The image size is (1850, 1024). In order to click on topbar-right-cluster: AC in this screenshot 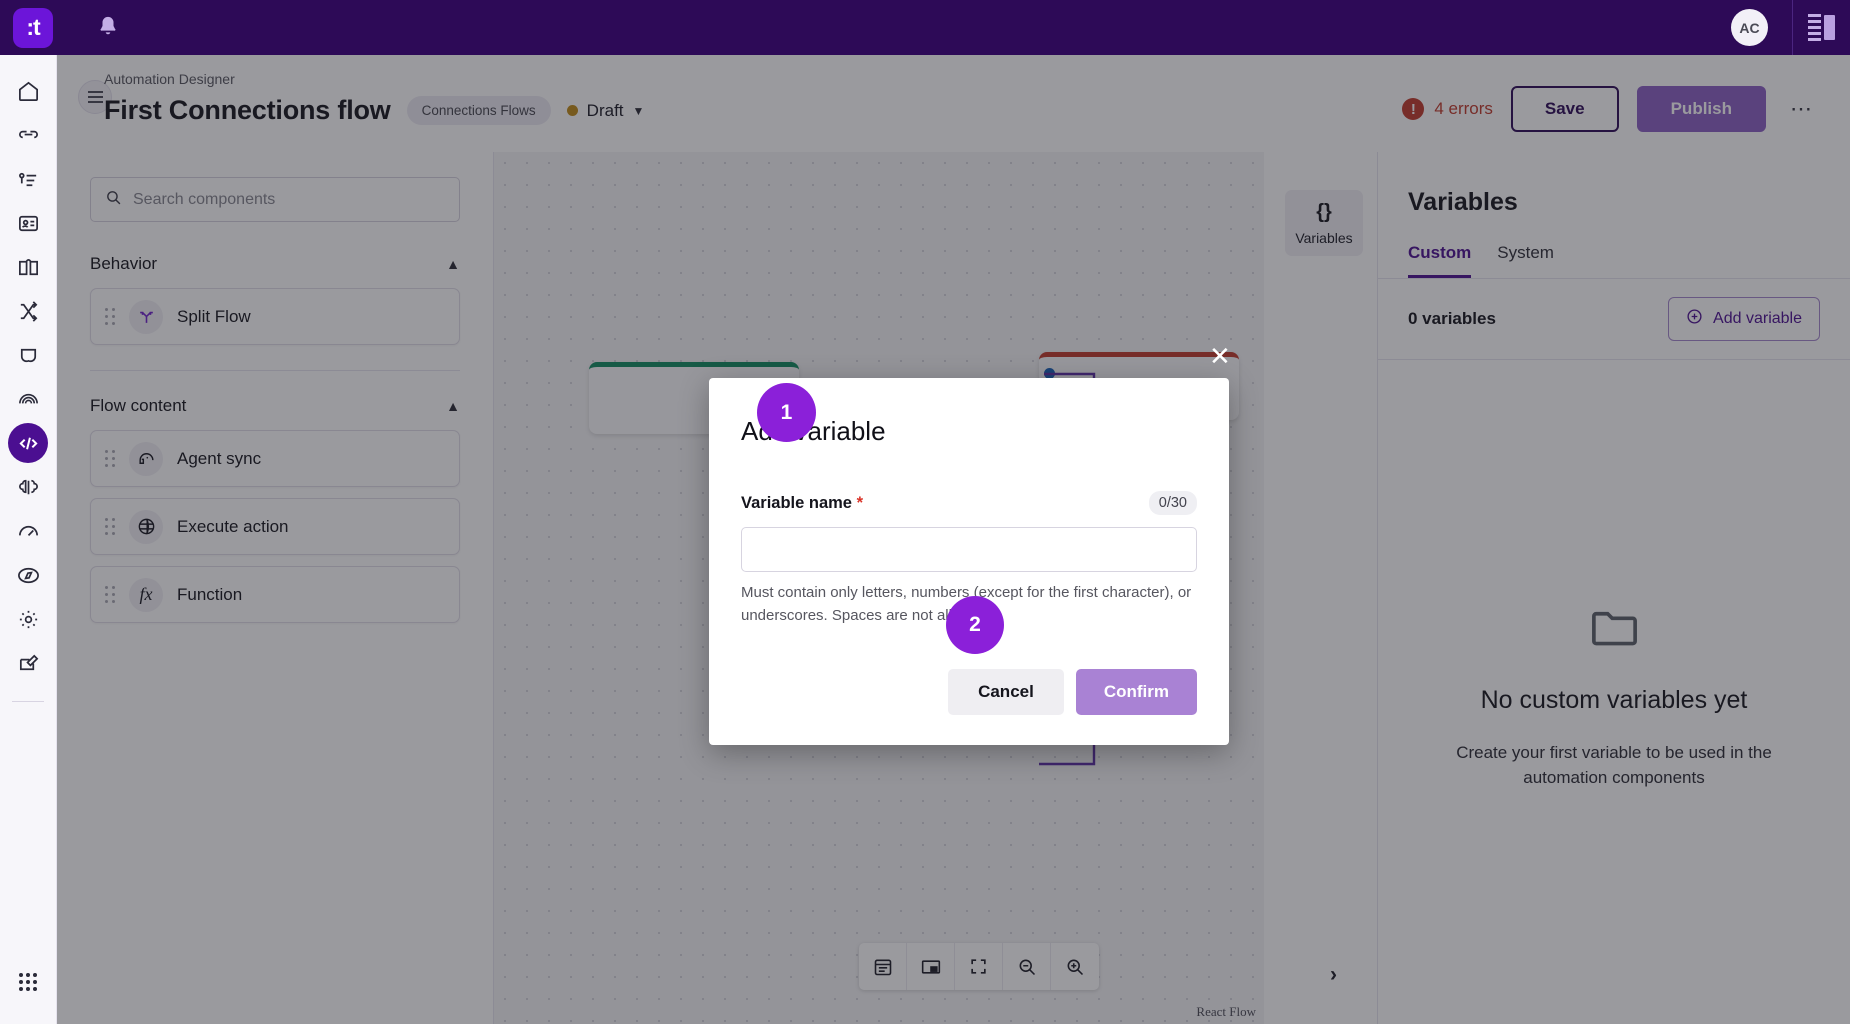, I will do `click(1790, 27)`.